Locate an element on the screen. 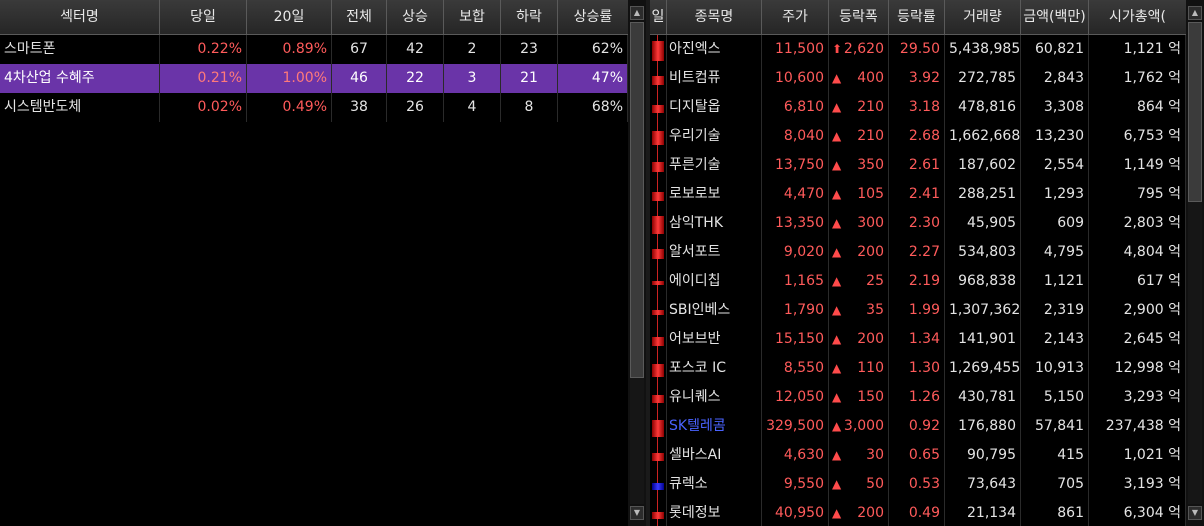  stock-row: 푸른기술 13,750 ▲ 350 2.61 187,602 2,554 1,149 억 is located at coordinates (918, 165).